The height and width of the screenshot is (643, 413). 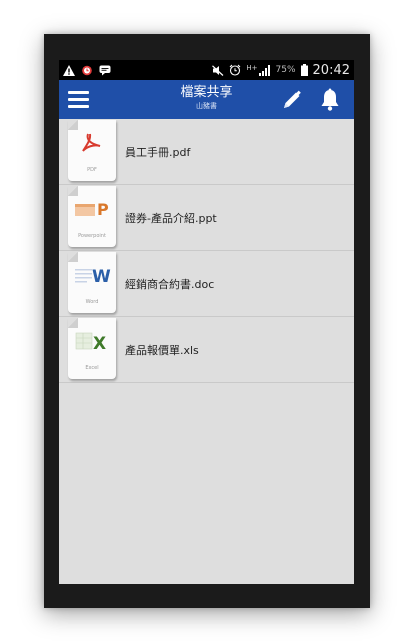 What do you see at coordinates (105, 70) in the screenshot?
I see `message-icon` at bounding box center [105, 70].